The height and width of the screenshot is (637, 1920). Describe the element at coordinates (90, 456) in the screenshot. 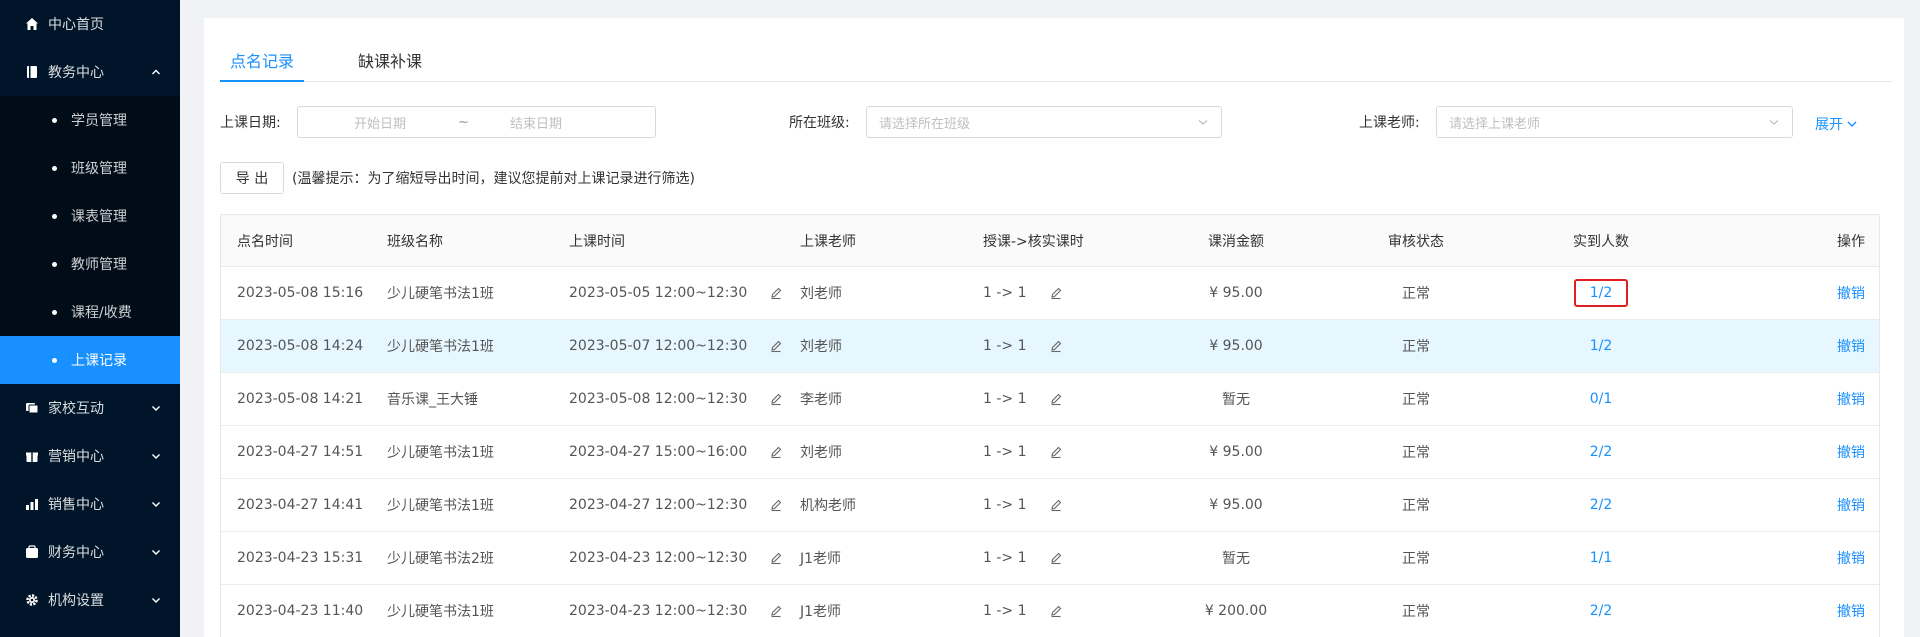

I see `nav-item-marketing: 营销中心` at that location.